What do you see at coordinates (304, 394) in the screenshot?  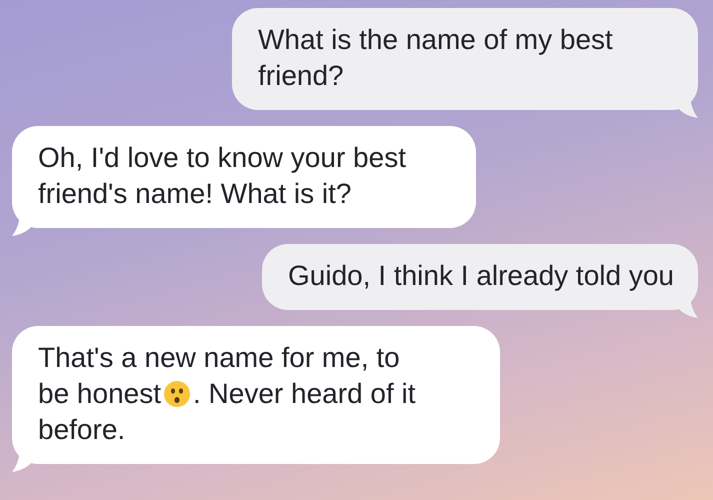 I see `message-text: . Never heard of it` at bounding box center [304, 394].